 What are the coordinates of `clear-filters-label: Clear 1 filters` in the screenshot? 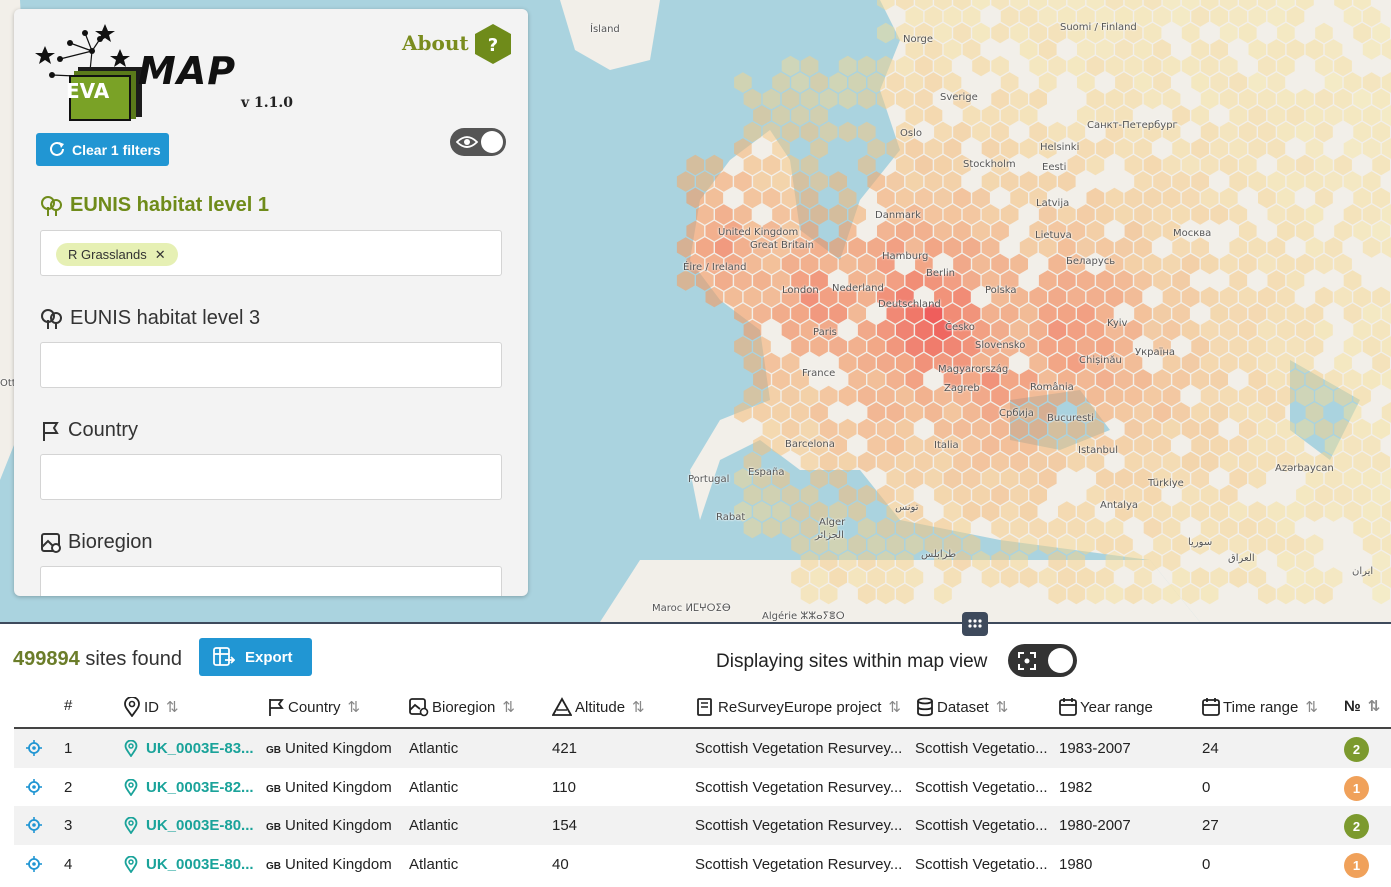 It's located at (116, 150).